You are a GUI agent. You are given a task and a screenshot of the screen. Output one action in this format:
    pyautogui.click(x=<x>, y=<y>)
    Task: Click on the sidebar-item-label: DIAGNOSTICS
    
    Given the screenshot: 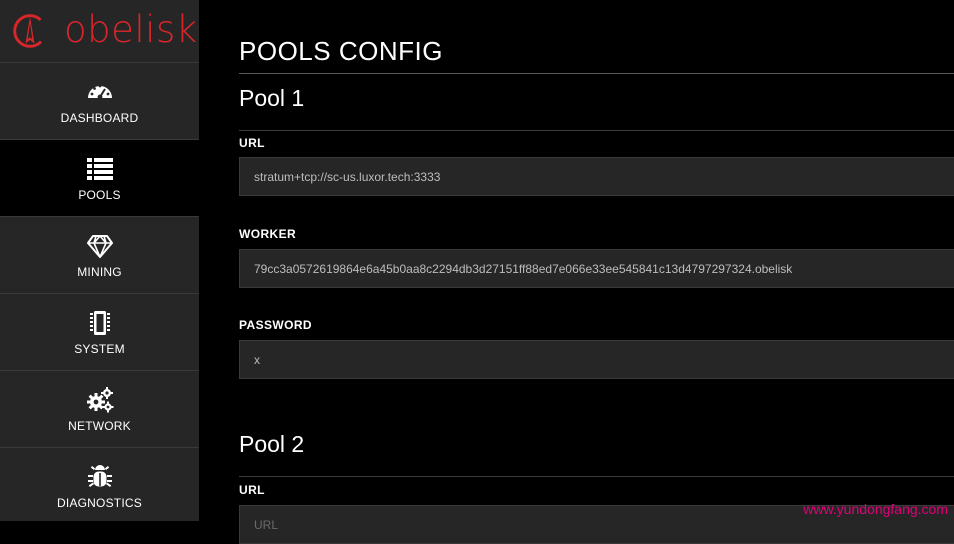 What is the action you would take?
    pyautogui.click(x=99, y=502)
    